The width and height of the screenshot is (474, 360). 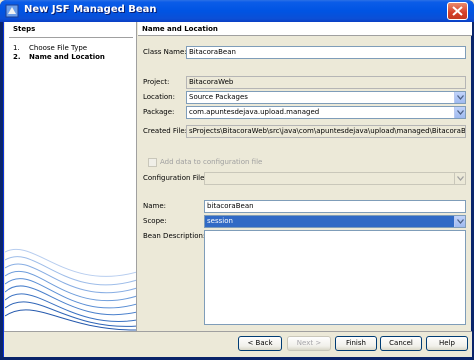 I want to click on step-label: Choose File Type, so click(x=58, y=48).